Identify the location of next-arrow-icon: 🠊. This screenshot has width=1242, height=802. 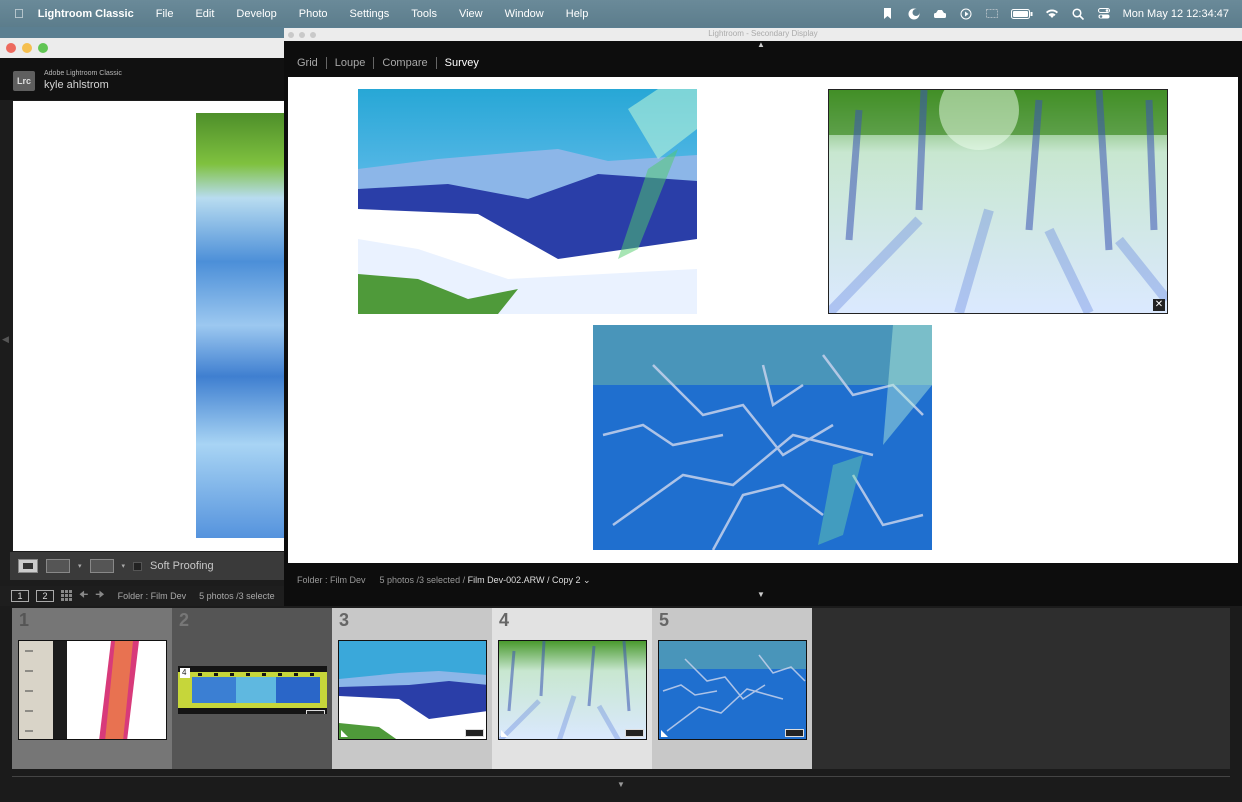
(99, 596).